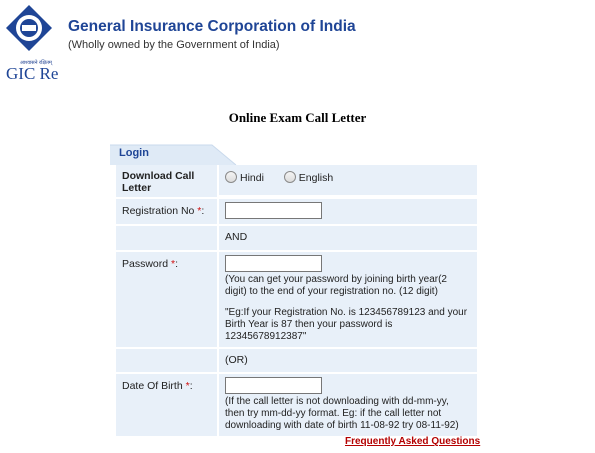 The width and height of the screenshot is (595, 453). I want to click on gic-re-logo: आश्वासने रक्षितम् GIC Re, so click(30, 43).